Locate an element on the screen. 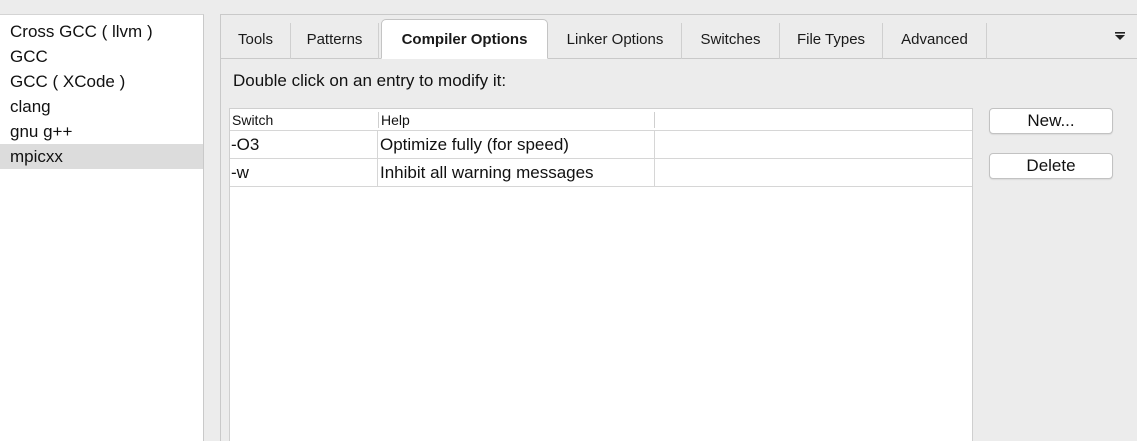 The image size is (1137, 441). help-cell: Inhibit all warning messages is located at coordinates (516, 172).